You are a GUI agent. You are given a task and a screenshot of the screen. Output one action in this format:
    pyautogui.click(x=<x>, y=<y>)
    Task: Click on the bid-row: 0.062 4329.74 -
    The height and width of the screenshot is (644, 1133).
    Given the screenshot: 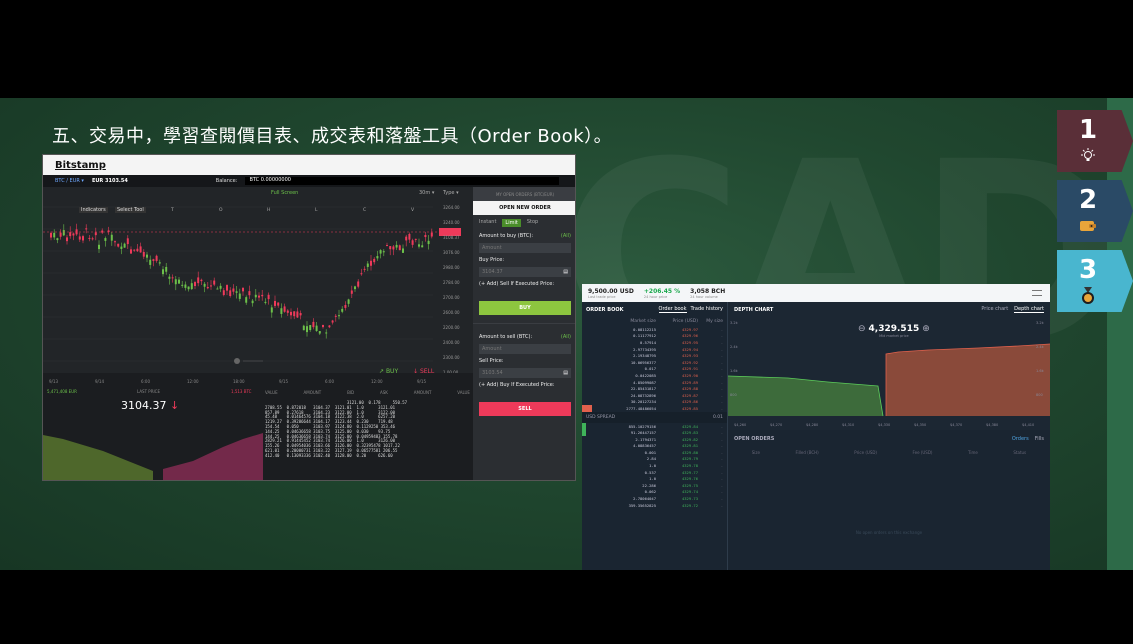 What is the action you would take?
    pyautogui.click(x=654, y=492)
    